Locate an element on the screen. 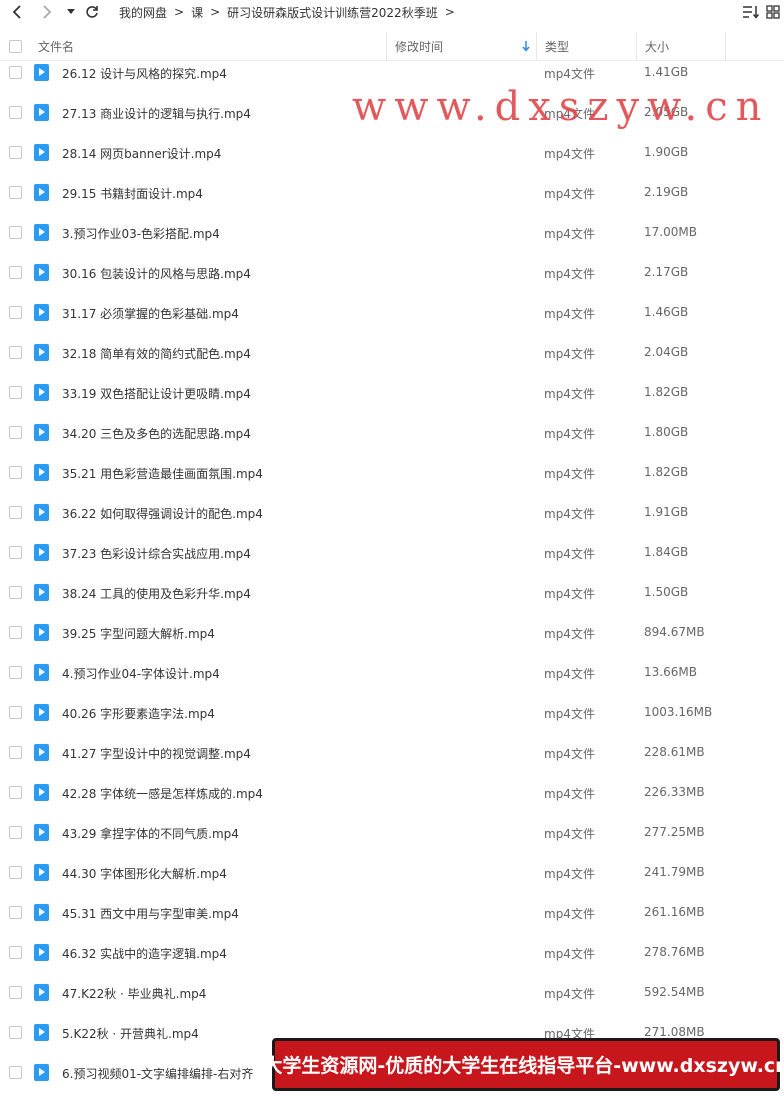 Image resolution: width=784 pixels, height=1098 pixels. file-row: 31.17 必须掌握的色彩基础.mp4 mp4文件 1.46GB is located at coordinates (392, 318).